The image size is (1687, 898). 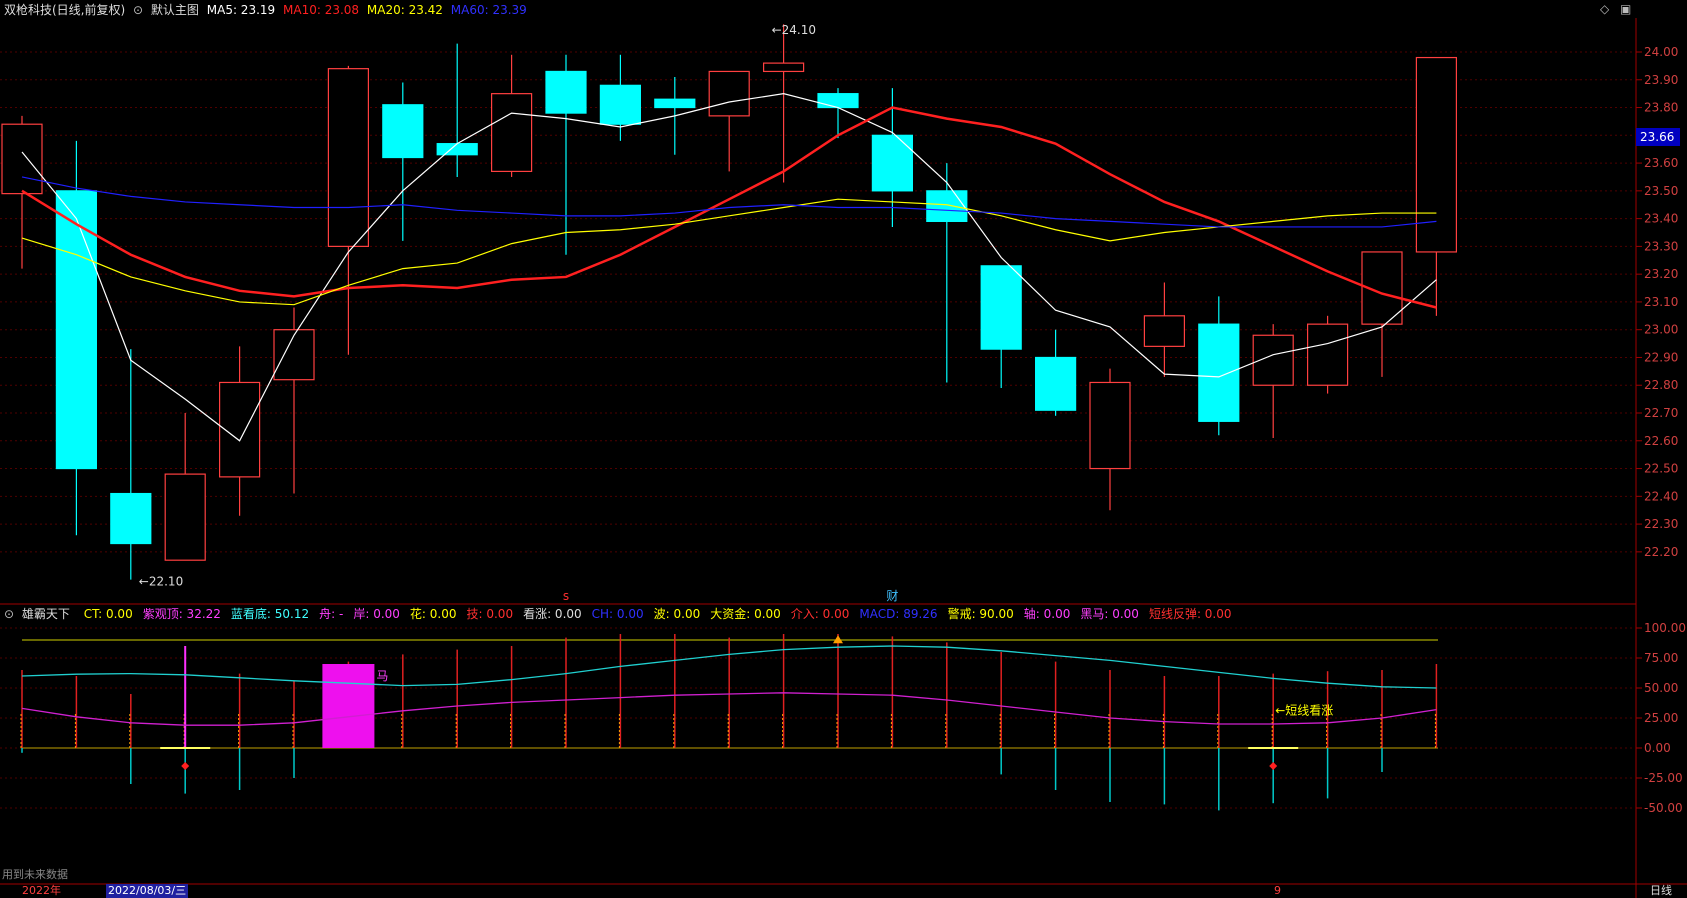 I want to click on diamond-icon: ◇, so click(x=1604, y=9).